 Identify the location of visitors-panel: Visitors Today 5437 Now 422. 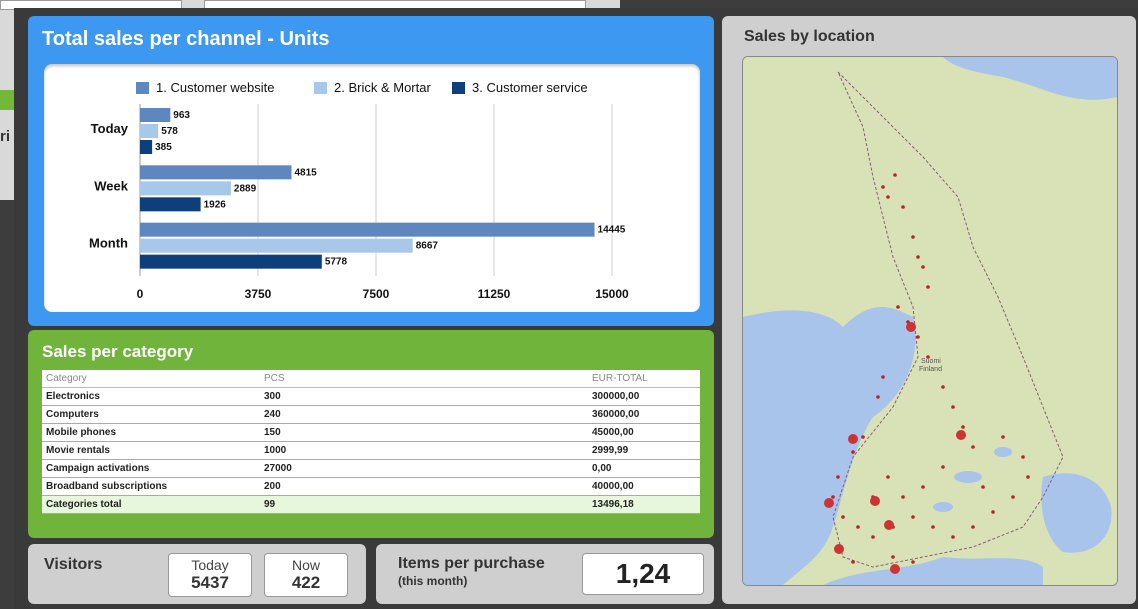
(197, 574).